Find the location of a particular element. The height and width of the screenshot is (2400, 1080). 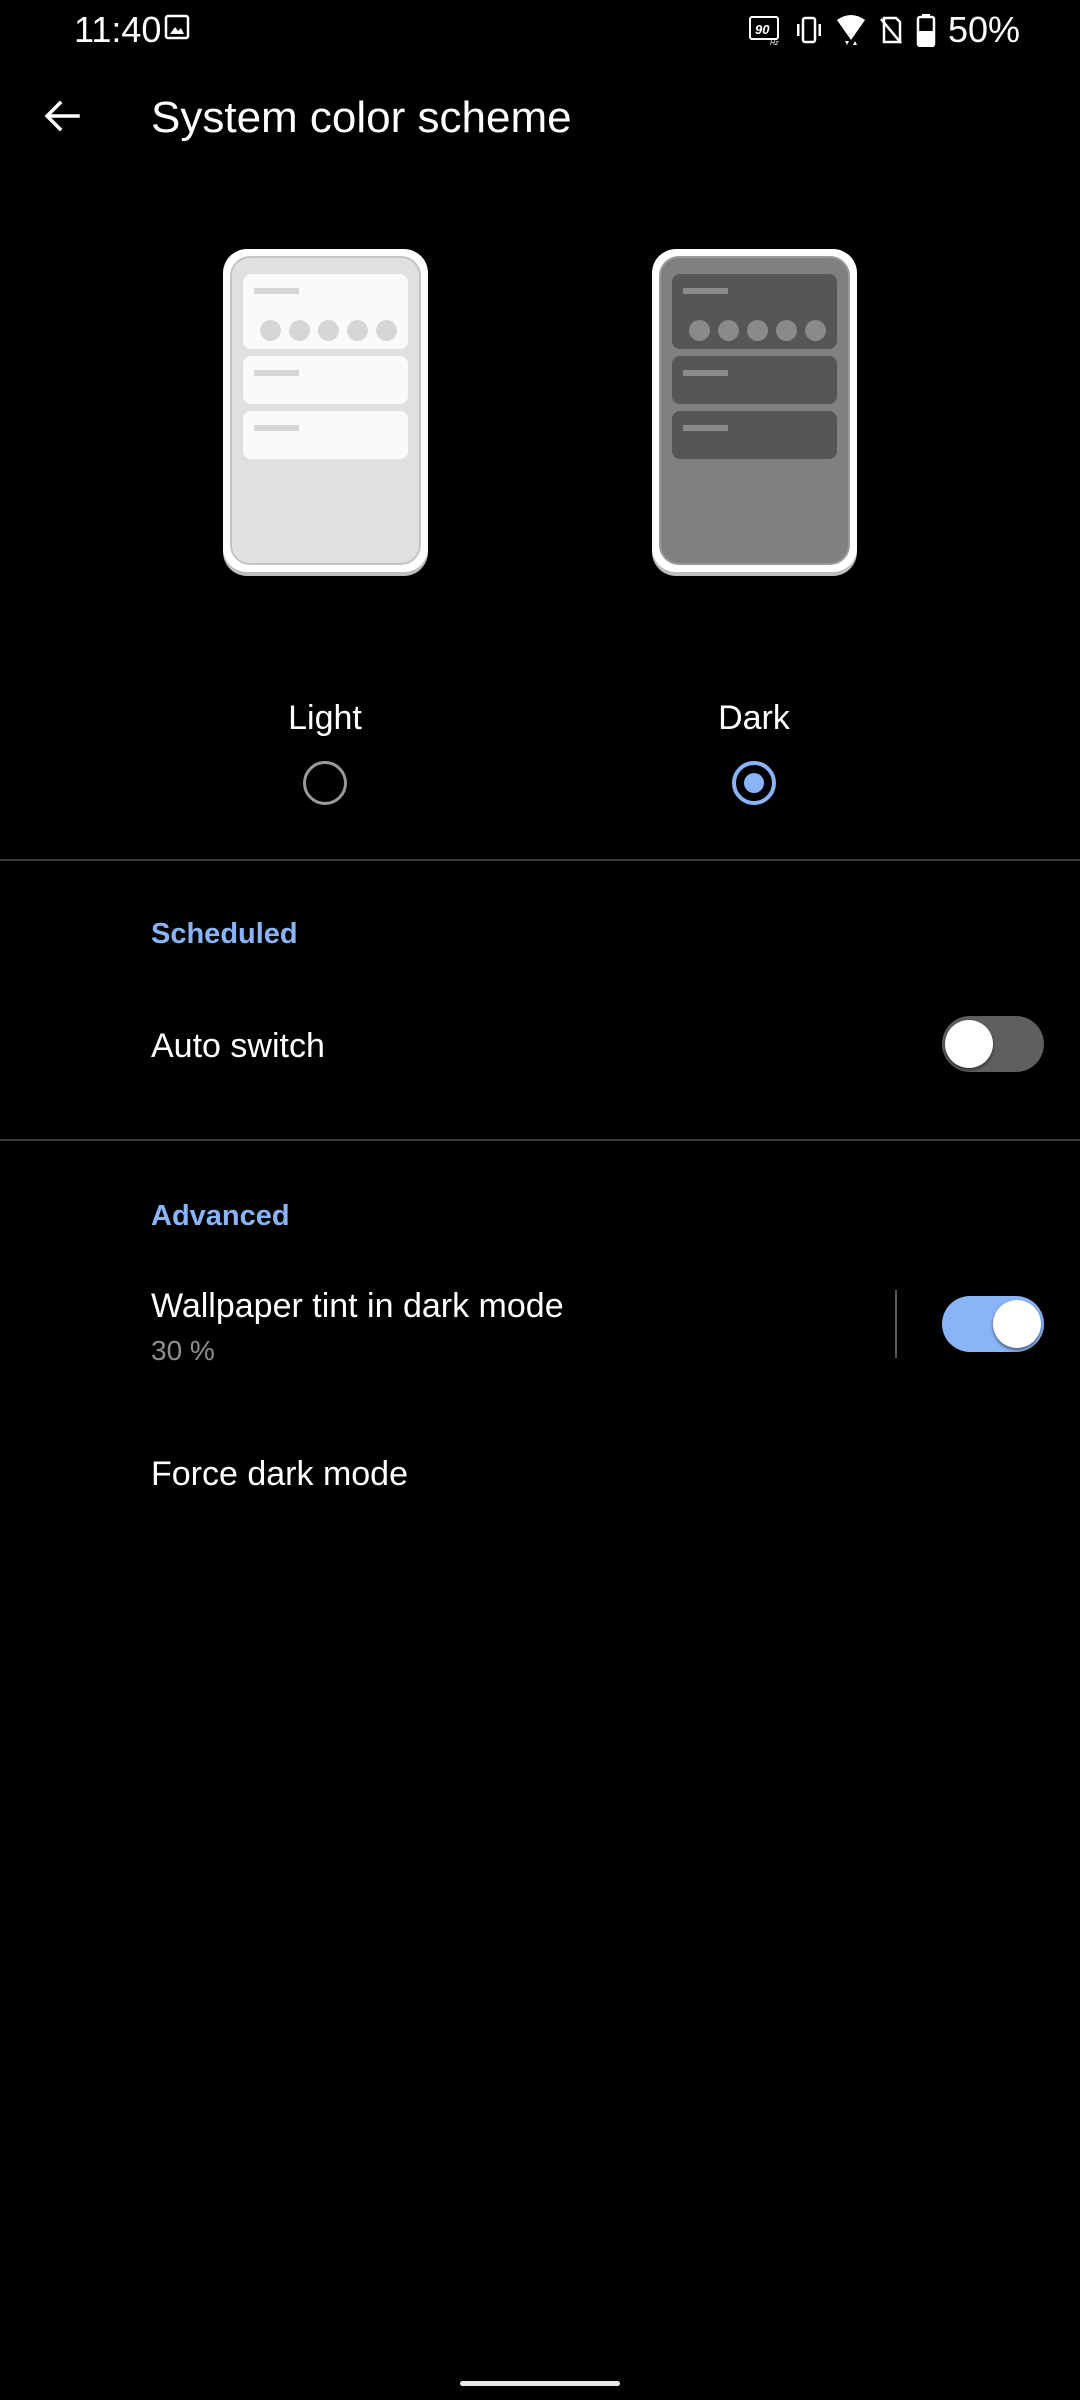

dark-theme-preview is located at coordinates (754, 410).